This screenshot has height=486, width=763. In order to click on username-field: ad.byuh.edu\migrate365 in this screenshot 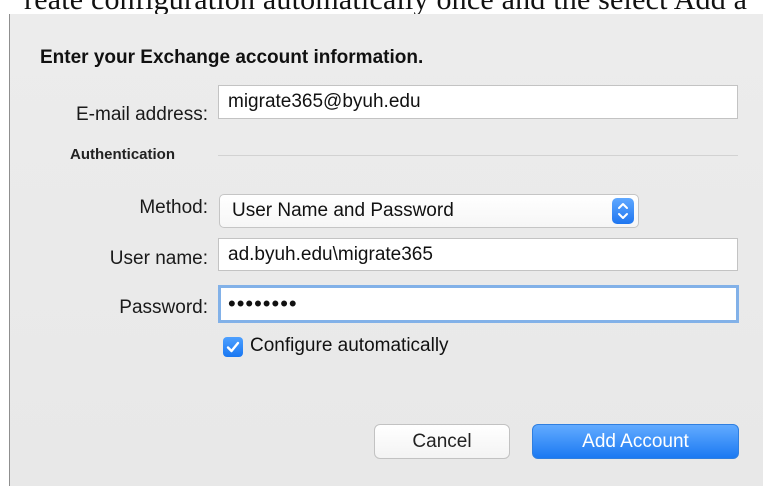, I will do `click(478, 254)`.